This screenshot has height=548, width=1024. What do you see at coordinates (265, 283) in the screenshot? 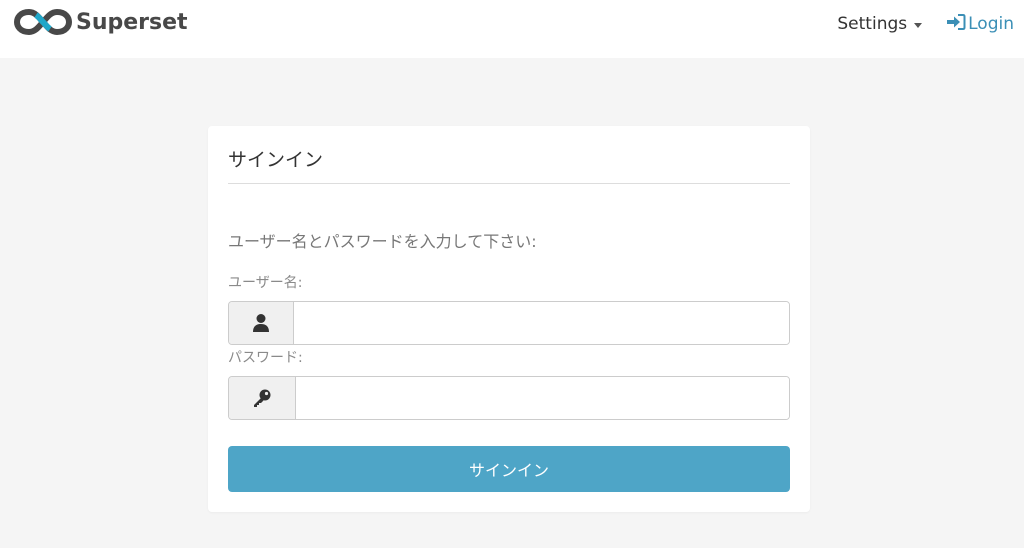
I see `username-label: ユーザー名:` at bounding box center [265, 283].